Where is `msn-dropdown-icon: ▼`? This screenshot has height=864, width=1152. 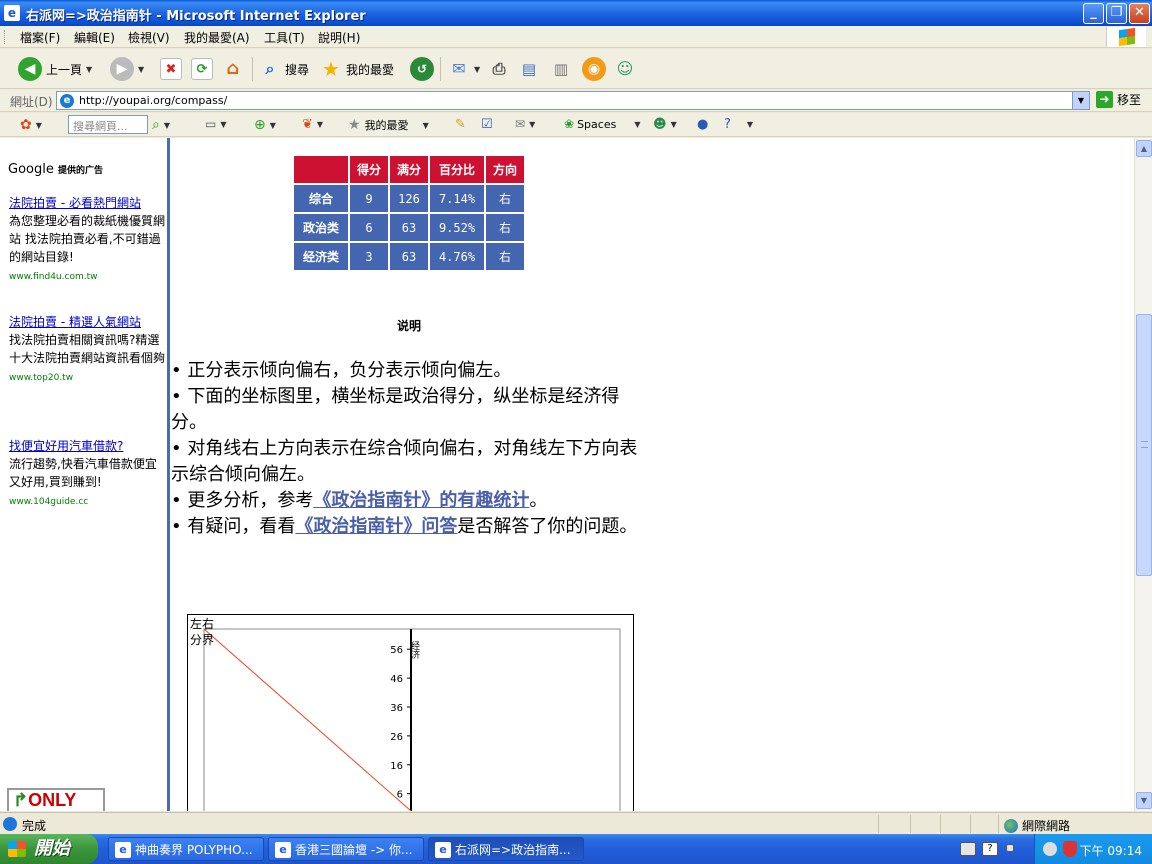 msn-dropdown-icon: ▼ is located at coordinates (39, 125).